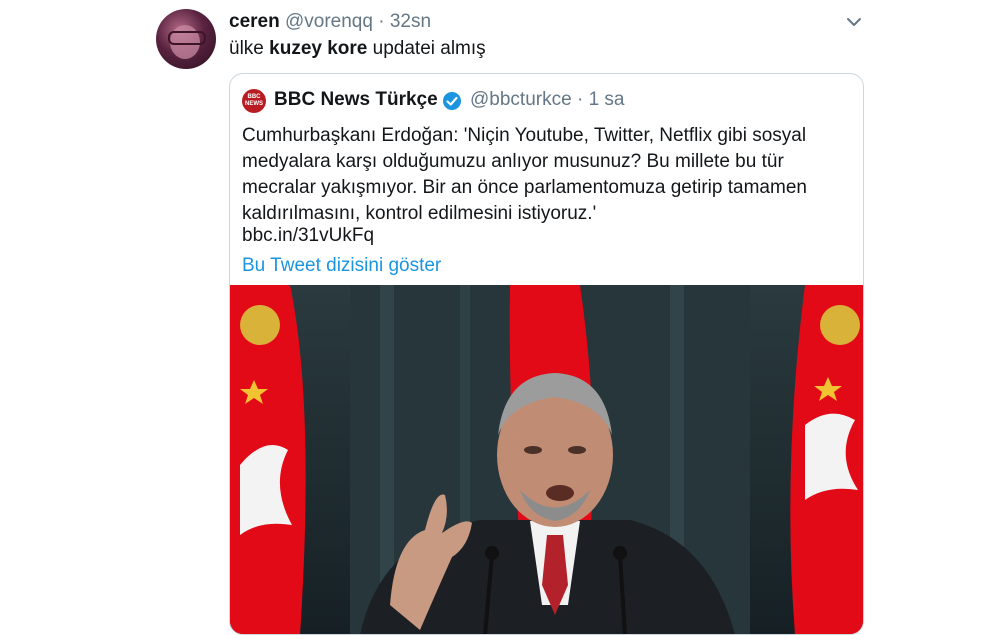  What do you see at coordinates (620, 553) in the screenshot?
I see `mic-right` at bounding box center [620, 553].